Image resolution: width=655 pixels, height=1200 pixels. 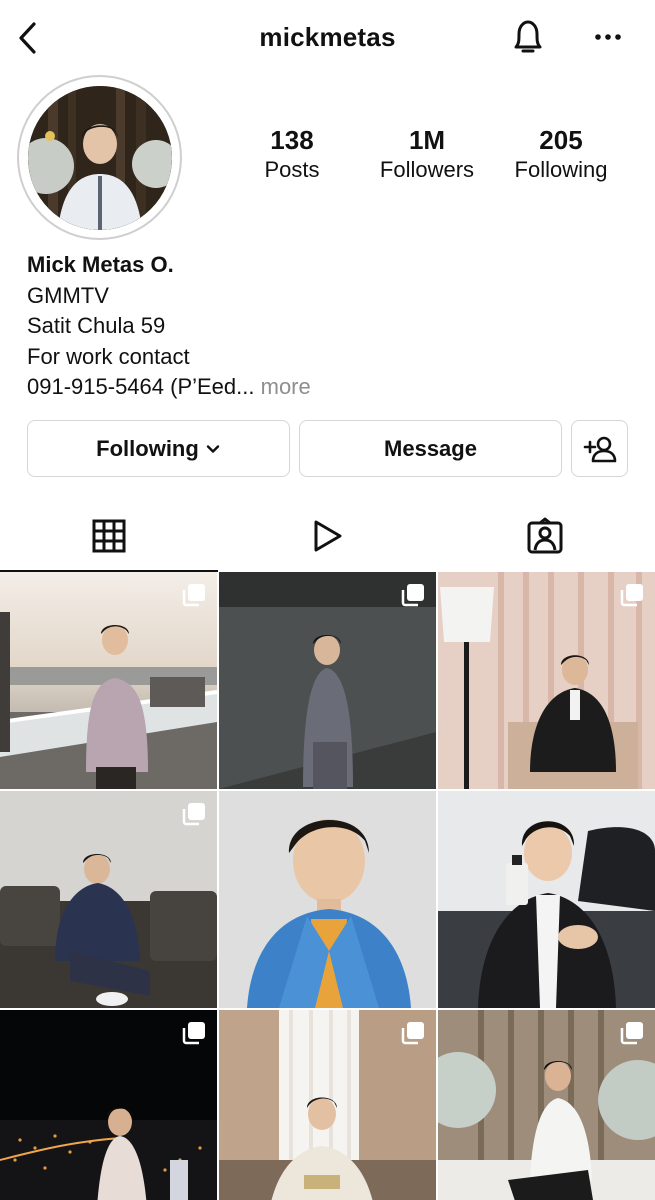 What do you see at coordinates (427, 169) in the screenshot?
I see `followers-label: Followers` at bounding box center [427, 169].